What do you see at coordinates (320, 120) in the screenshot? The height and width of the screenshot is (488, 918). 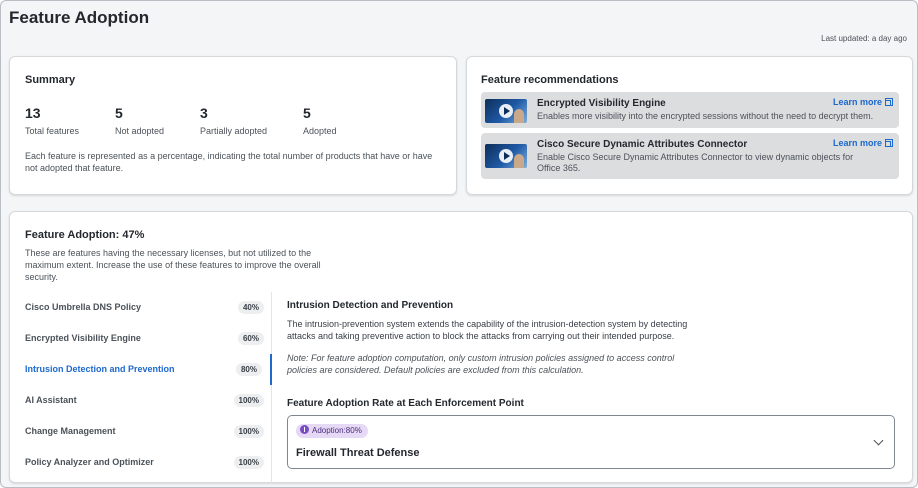 I see `stat-adopted: 5 Adopted` at bounding box center [320, 120].